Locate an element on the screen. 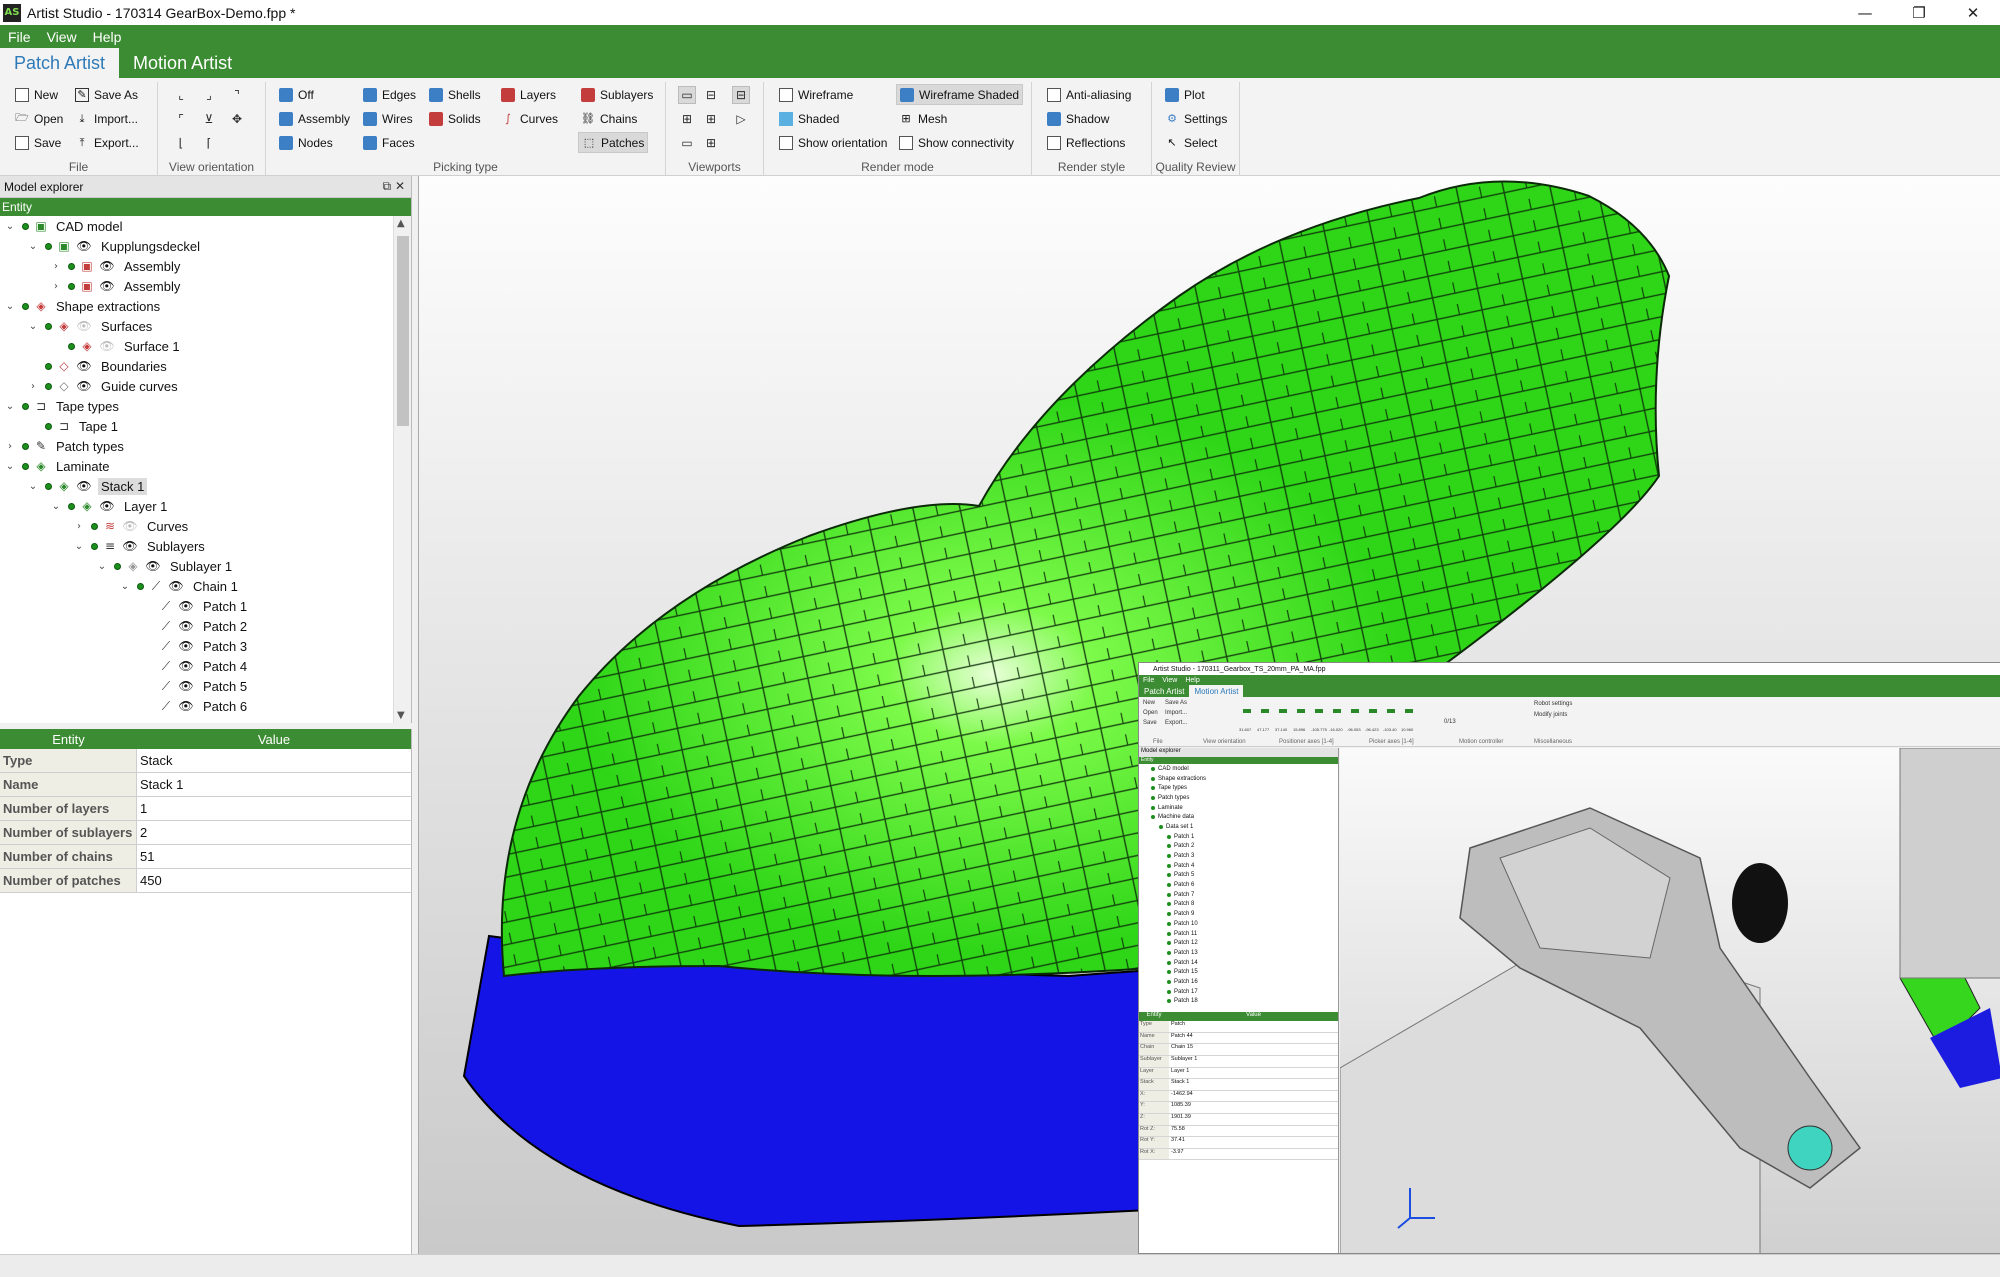  wireframe-button: Wireframe is located at coordinates (816, 94).